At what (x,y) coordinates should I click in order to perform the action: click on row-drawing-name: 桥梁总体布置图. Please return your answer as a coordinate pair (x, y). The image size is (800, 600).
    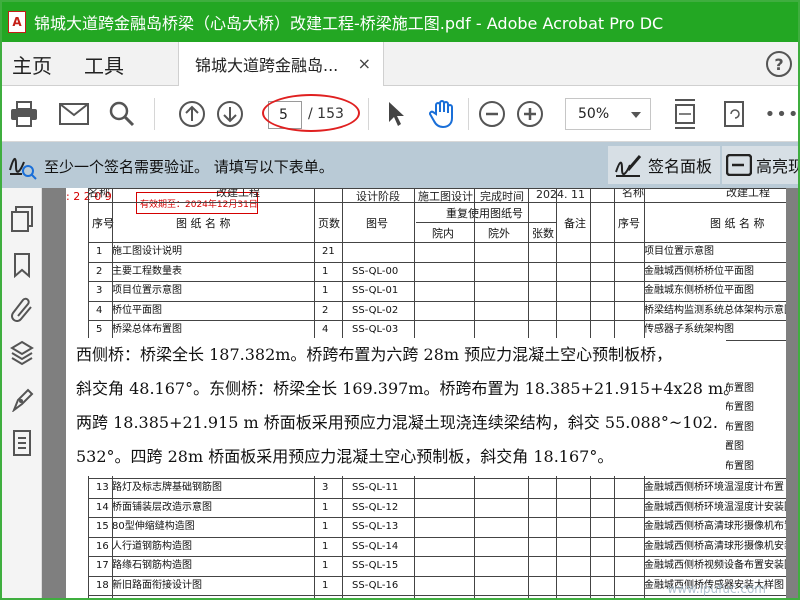
    Looking at the image, I should click on (147, 329).